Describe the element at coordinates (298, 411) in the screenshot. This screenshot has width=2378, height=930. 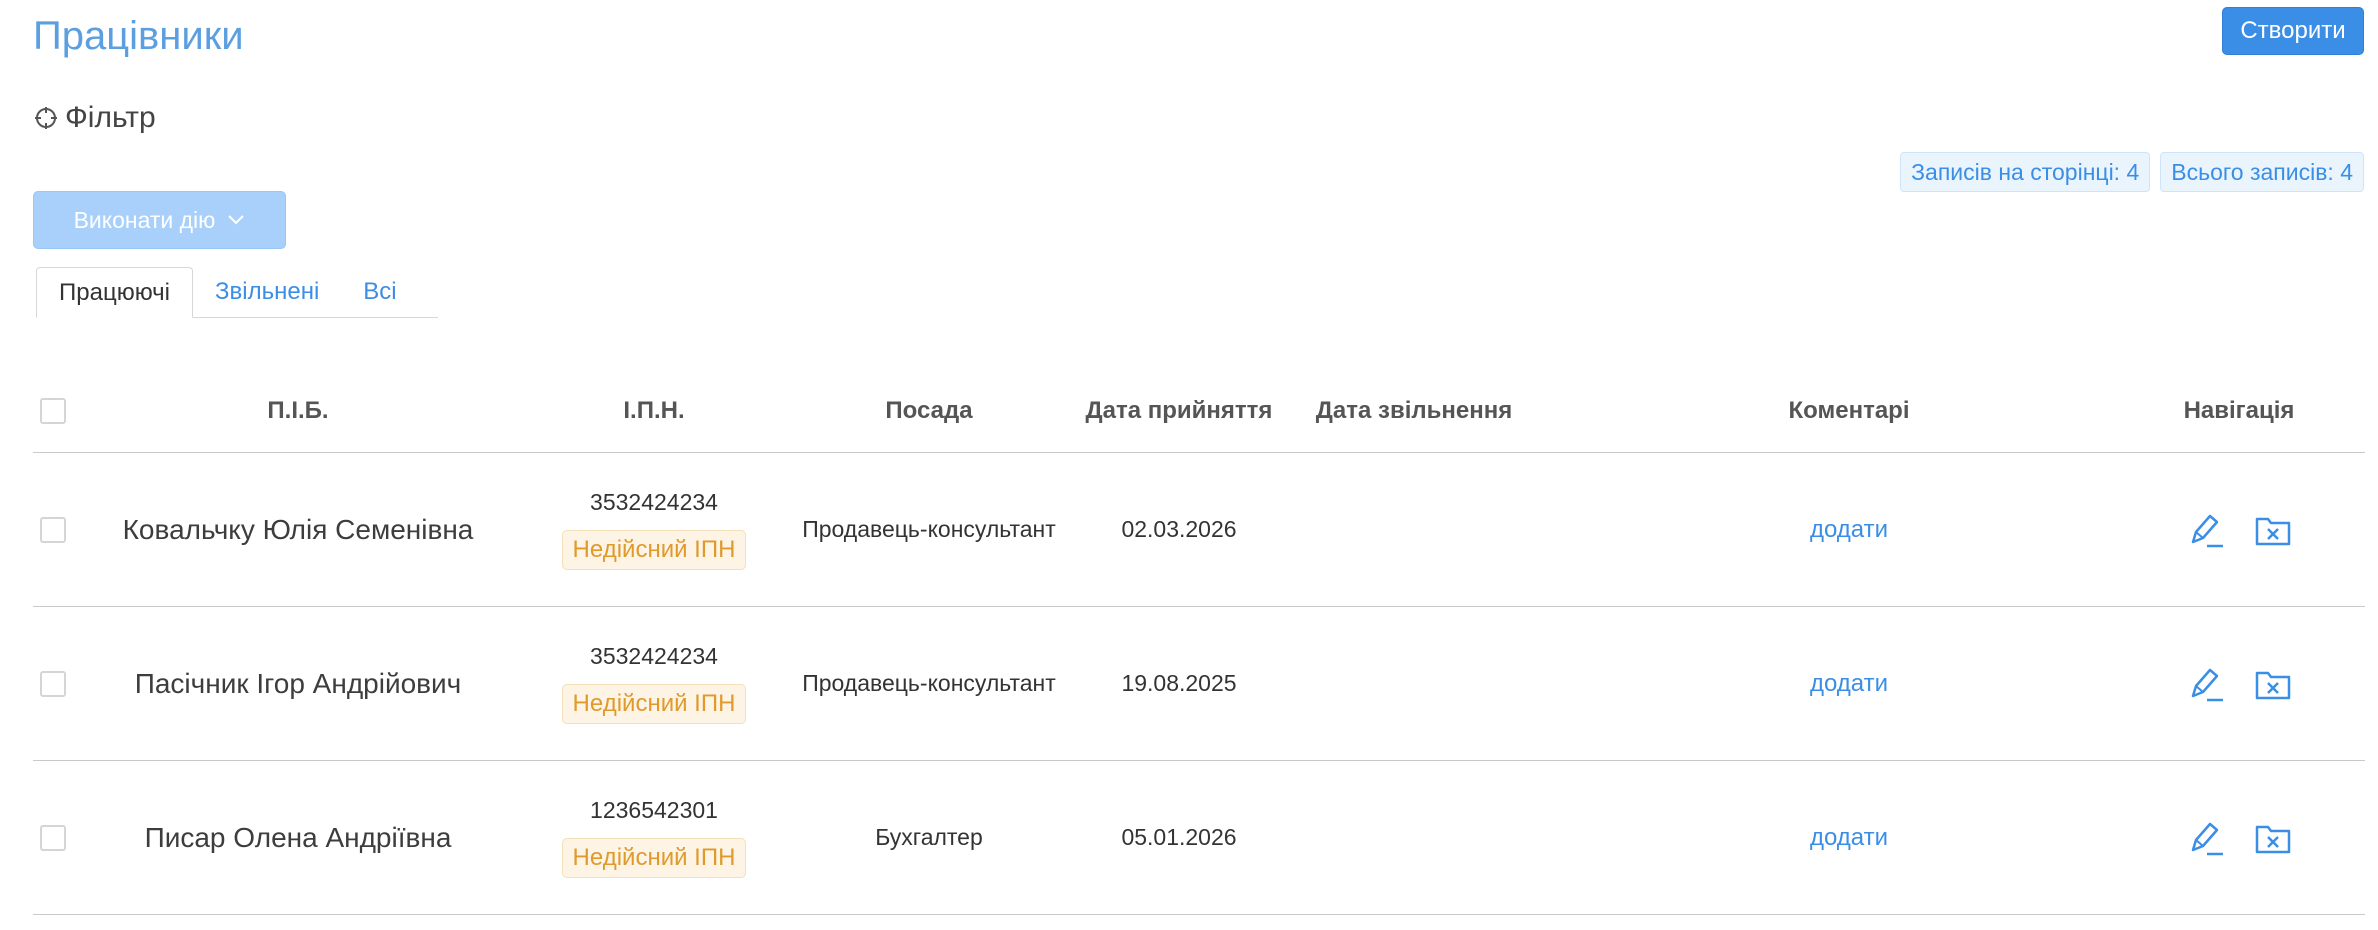
I see `column-header-name: П.І.Б.` at that location.